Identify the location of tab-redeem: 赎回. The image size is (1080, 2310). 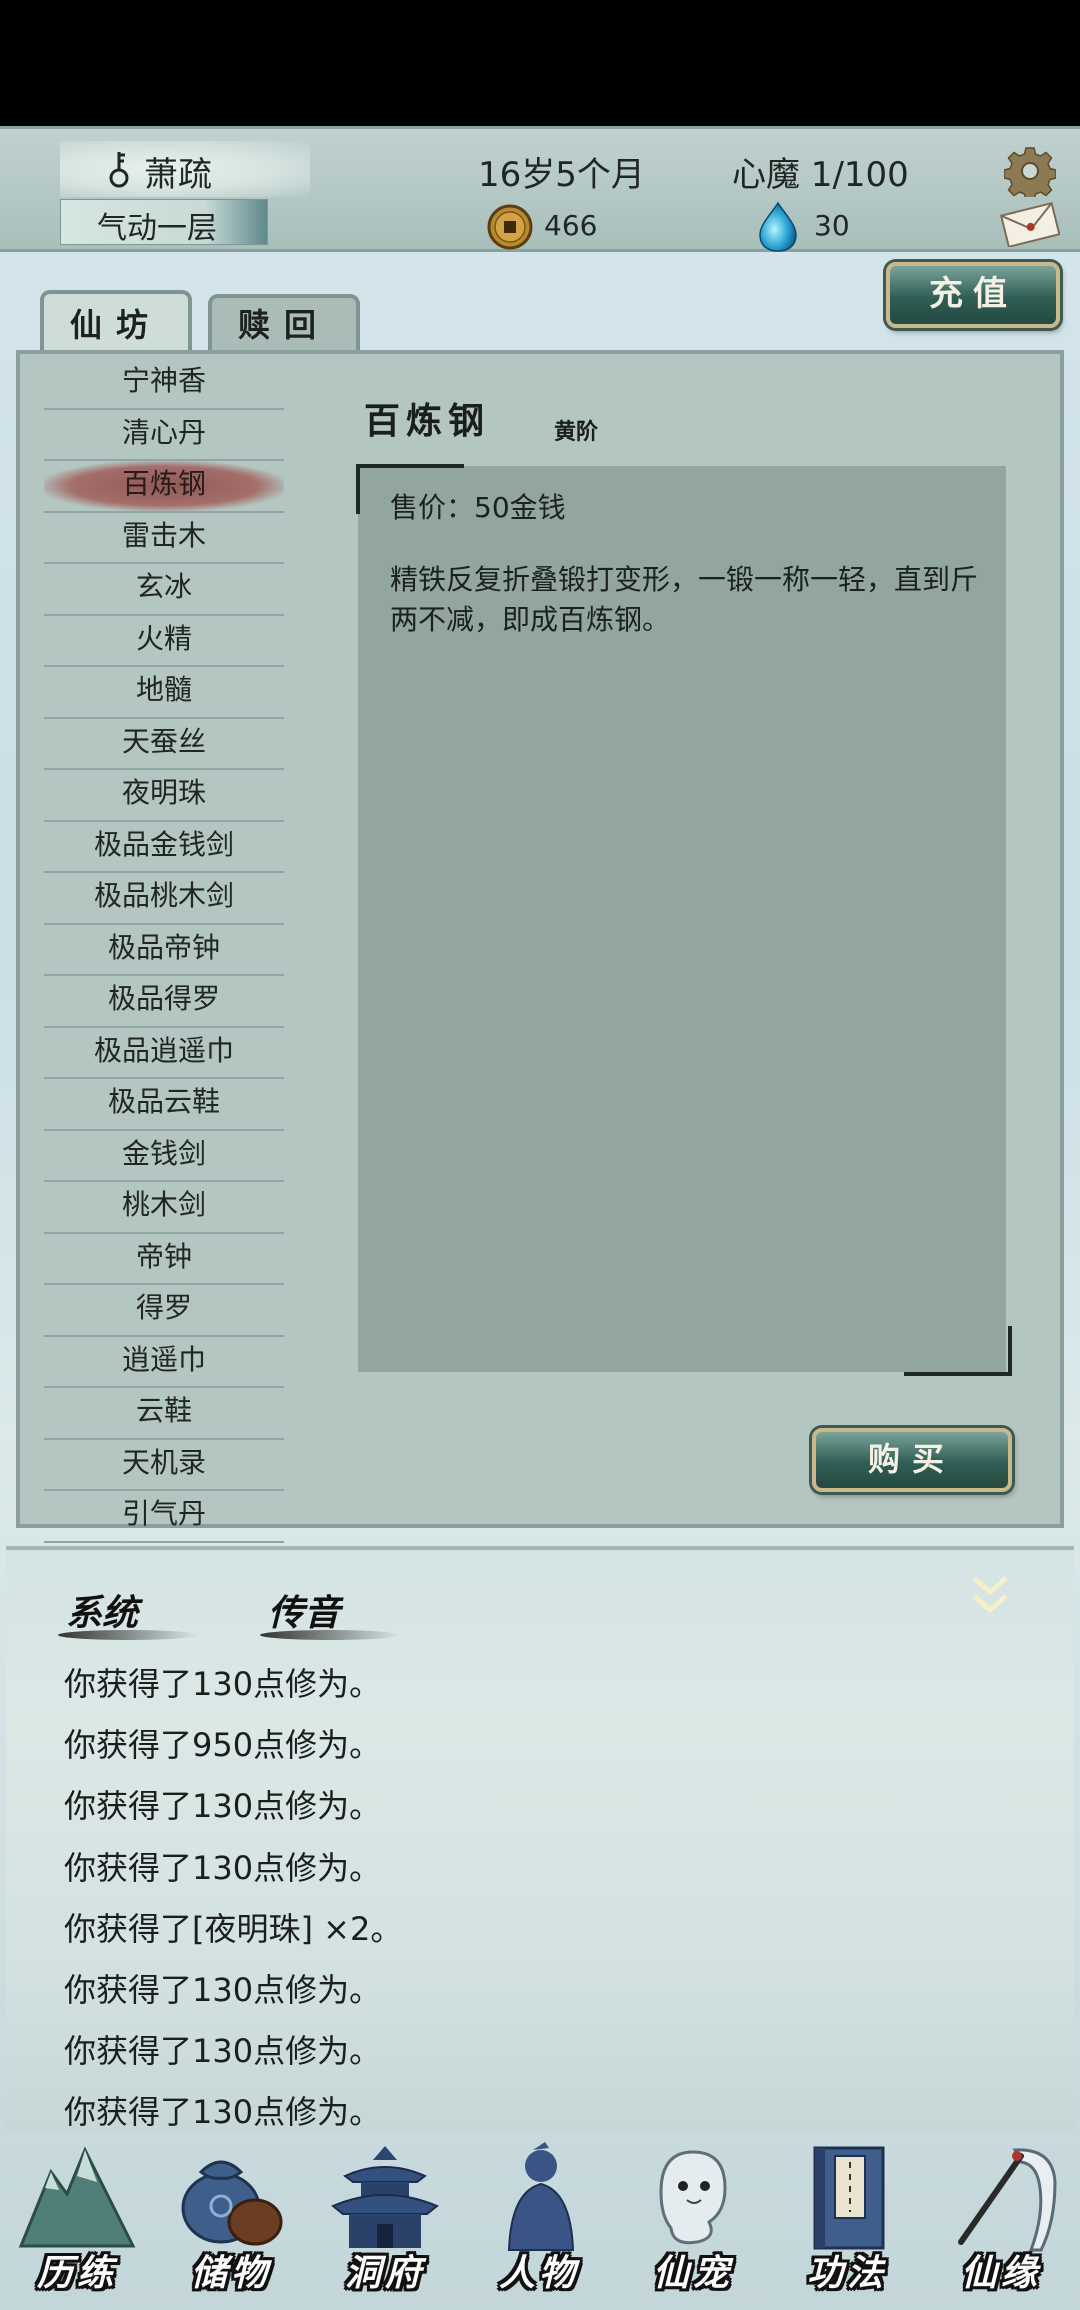
(284, 322).